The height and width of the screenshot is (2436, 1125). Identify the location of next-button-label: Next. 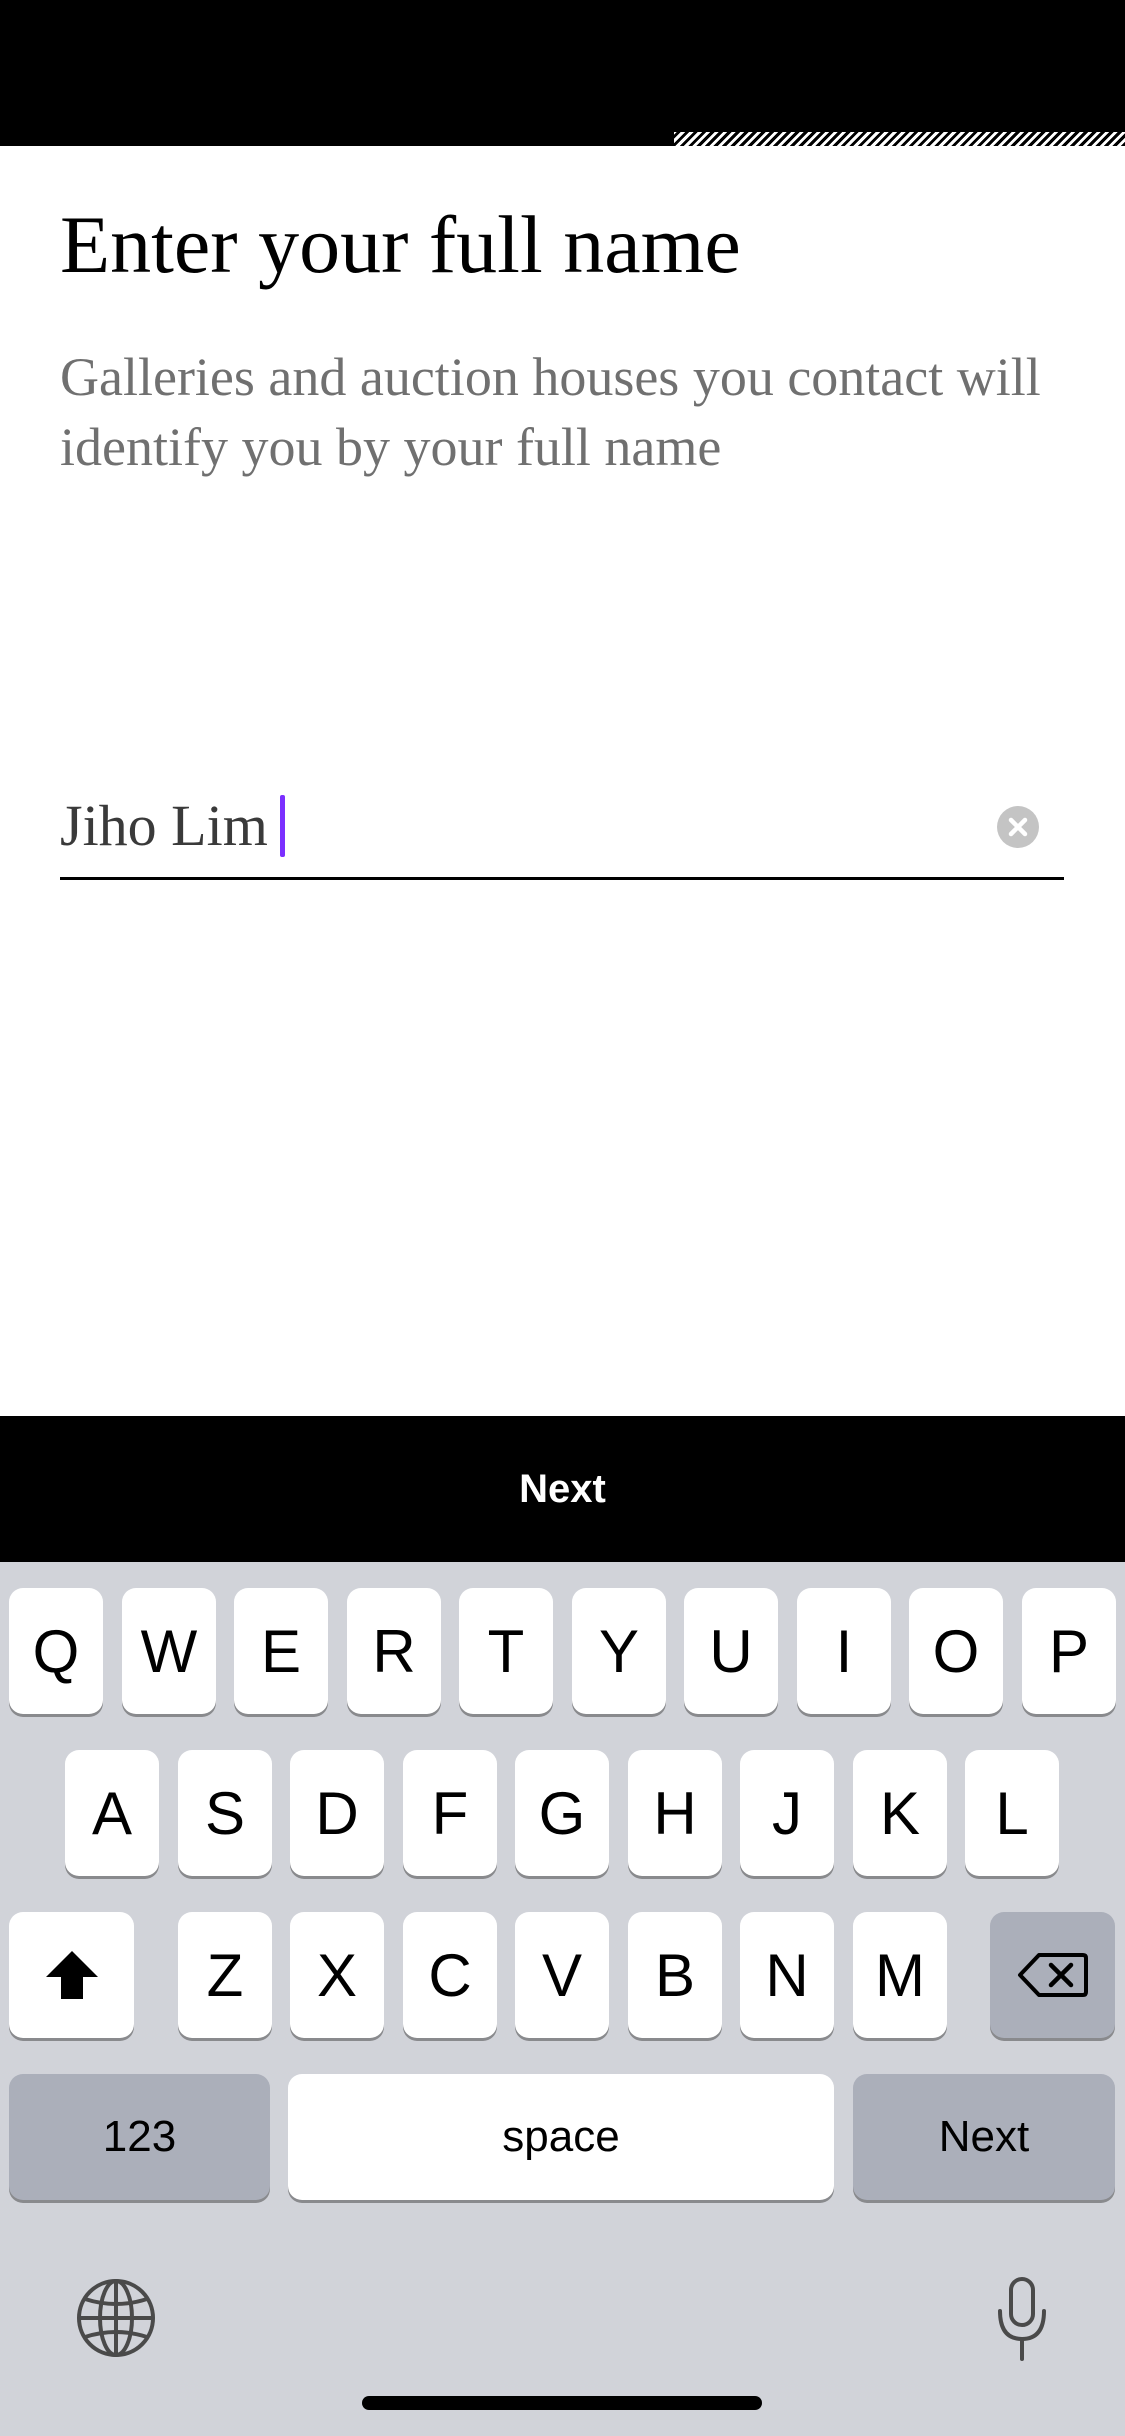
(562, 1488).